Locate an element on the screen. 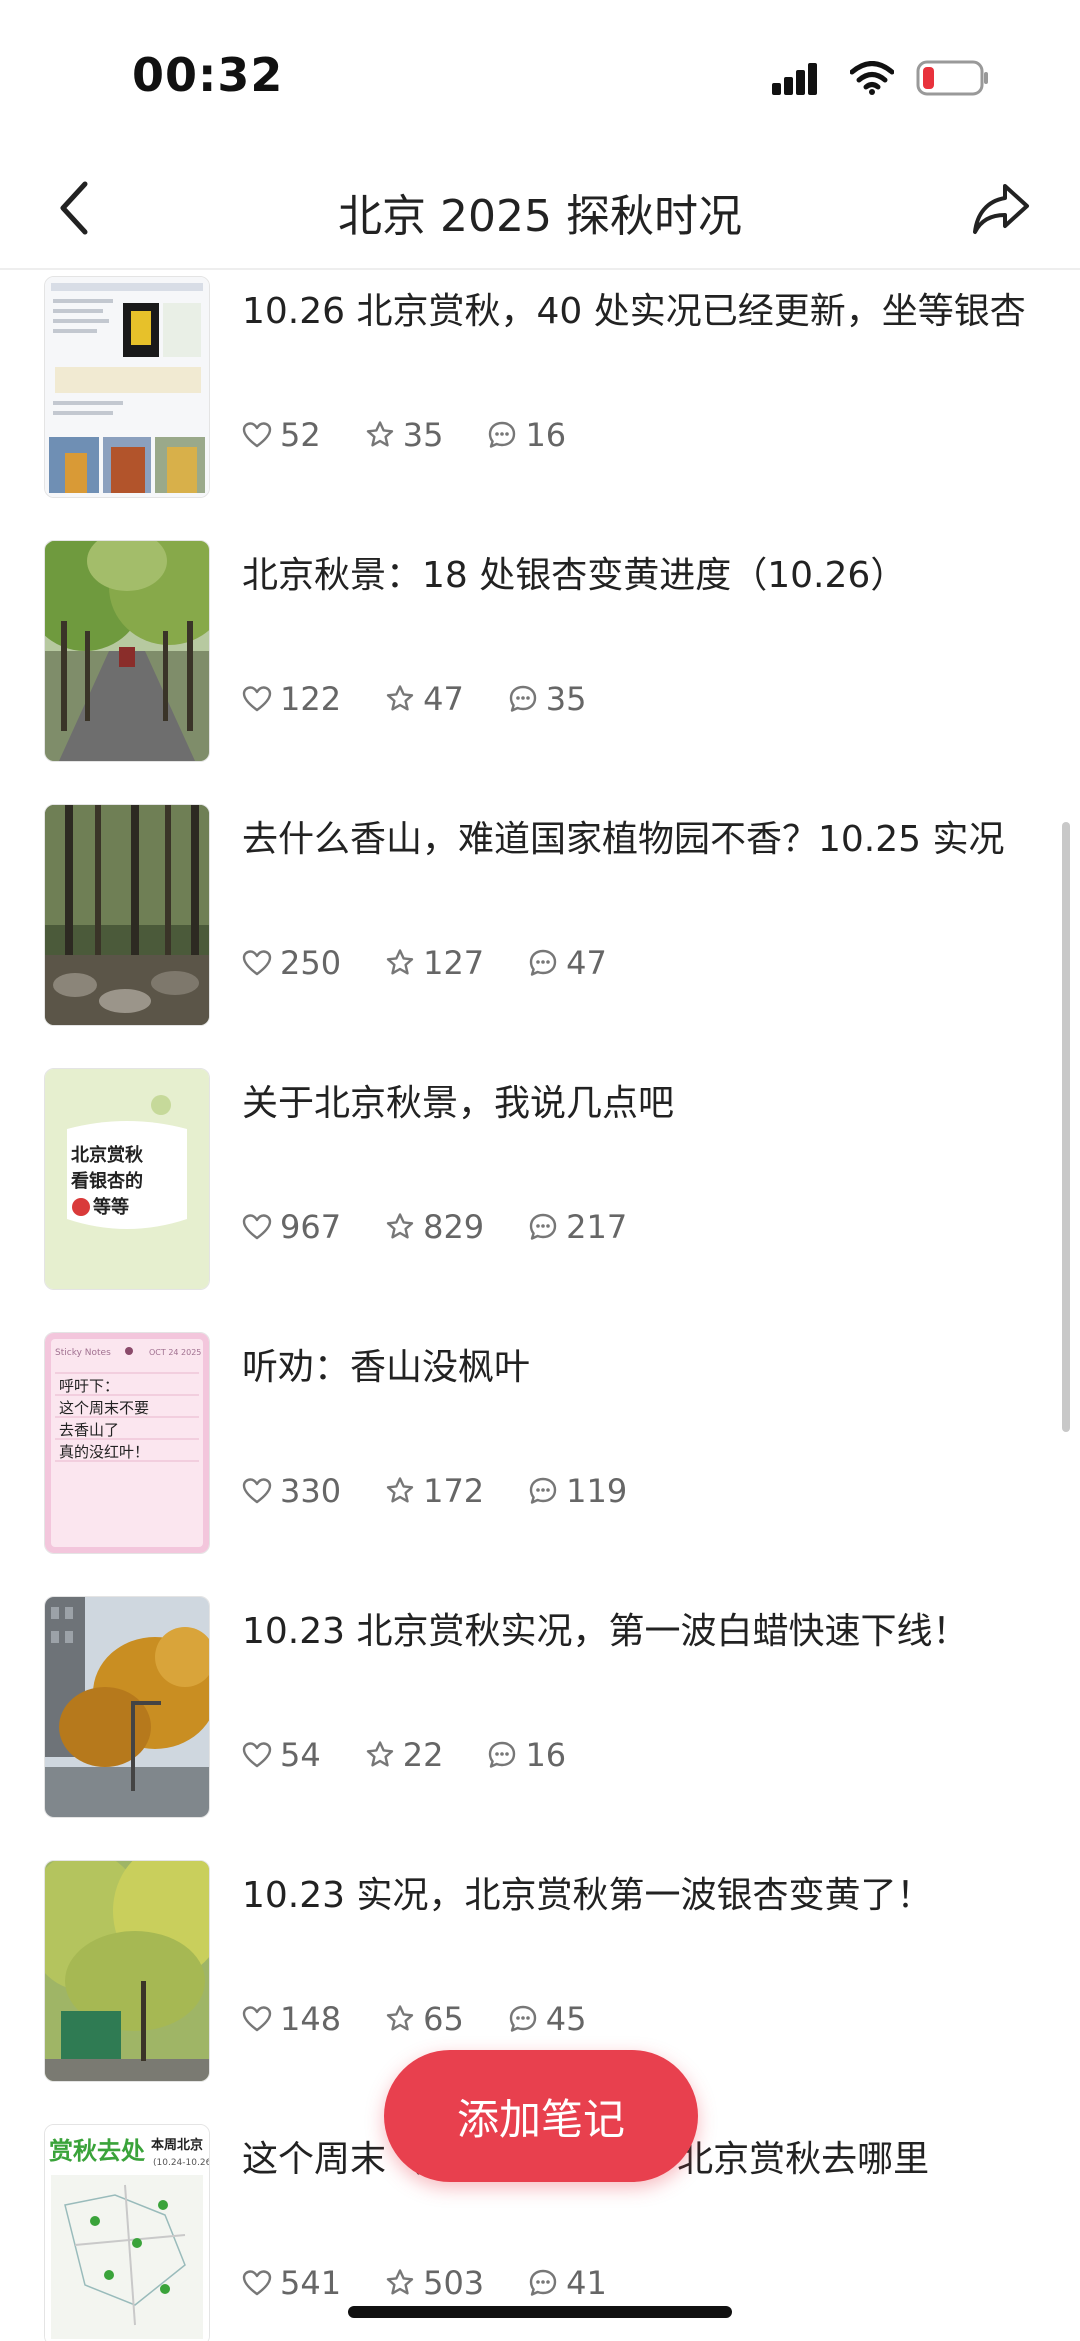  comment-count: 45 is located at coordinates (547, 2019).